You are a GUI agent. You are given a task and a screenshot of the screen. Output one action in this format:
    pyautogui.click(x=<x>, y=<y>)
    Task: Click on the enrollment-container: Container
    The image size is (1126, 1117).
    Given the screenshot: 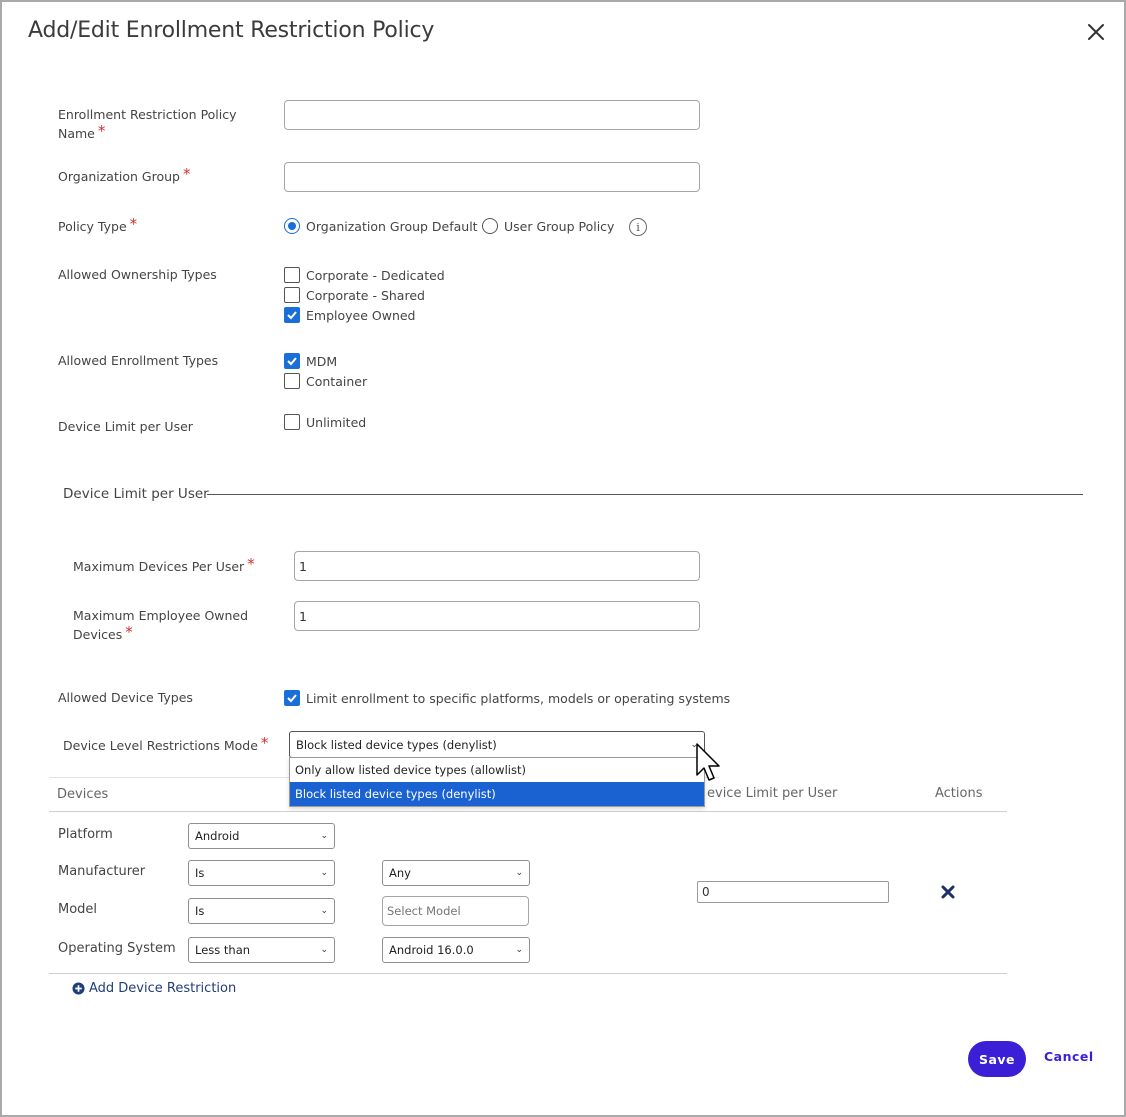 What is the action you would take?
    pyautogui.click(x=325, y=381)
    